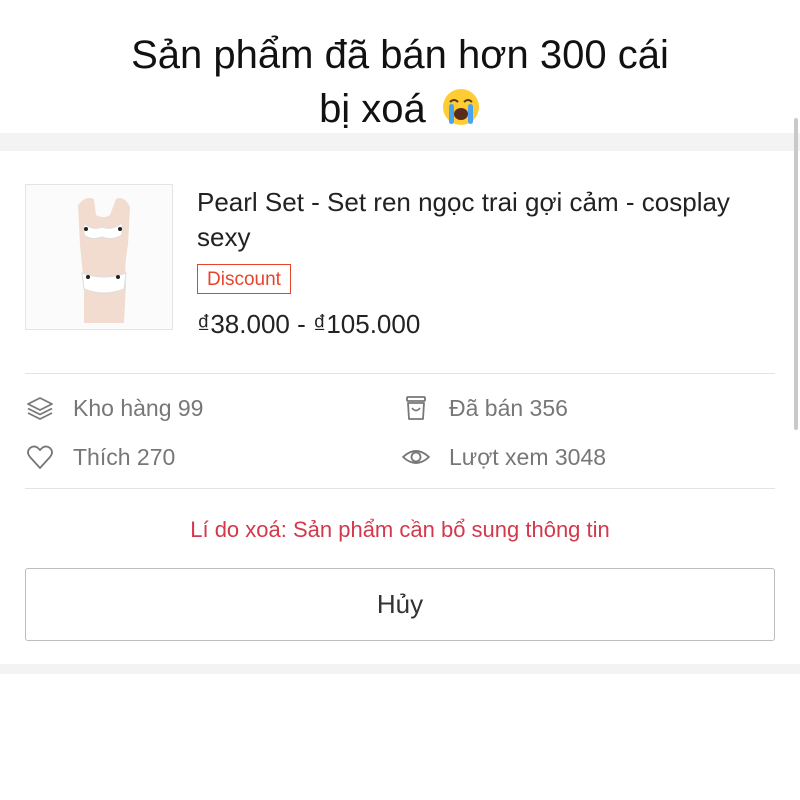 Image resolution: width=800 pixels, height=800 pixels. I want to click on product-thumbnail, so click(99, 257).